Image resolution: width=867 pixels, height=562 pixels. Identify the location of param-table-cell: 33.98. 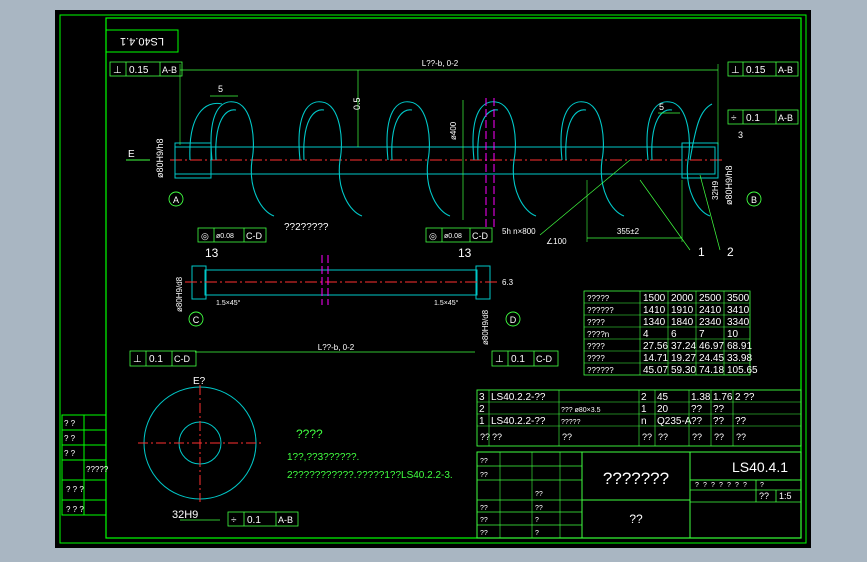
(739, 358).